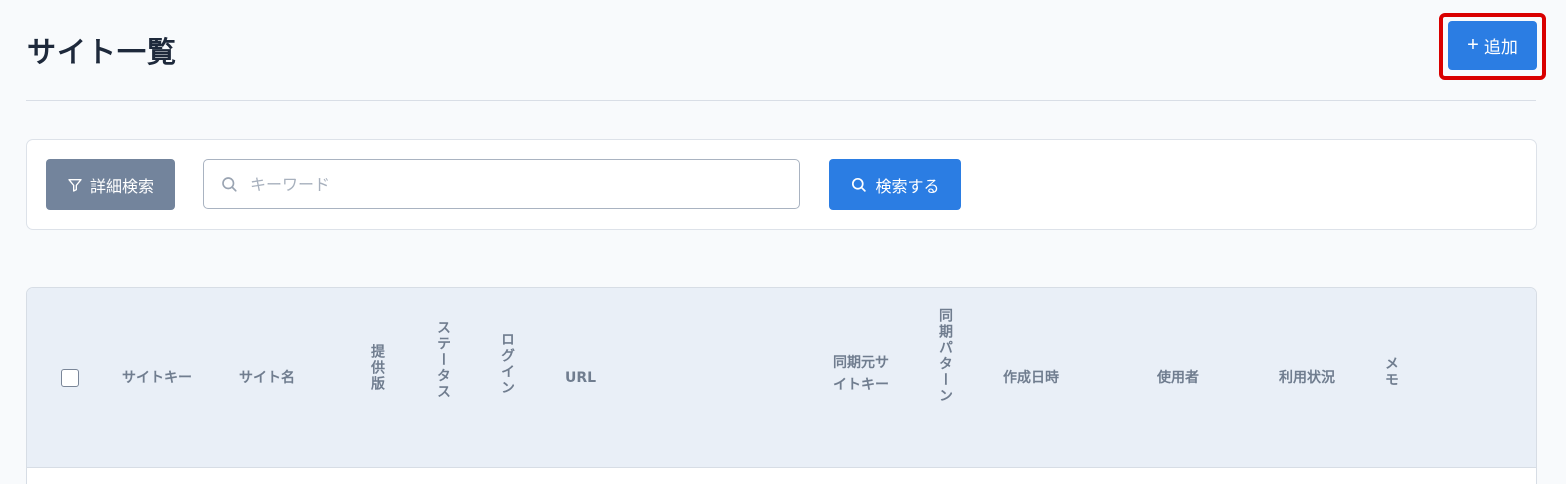 The image size is (1566, 484). I want to click on column-header-site-name: サイト名, so click(267, 378).